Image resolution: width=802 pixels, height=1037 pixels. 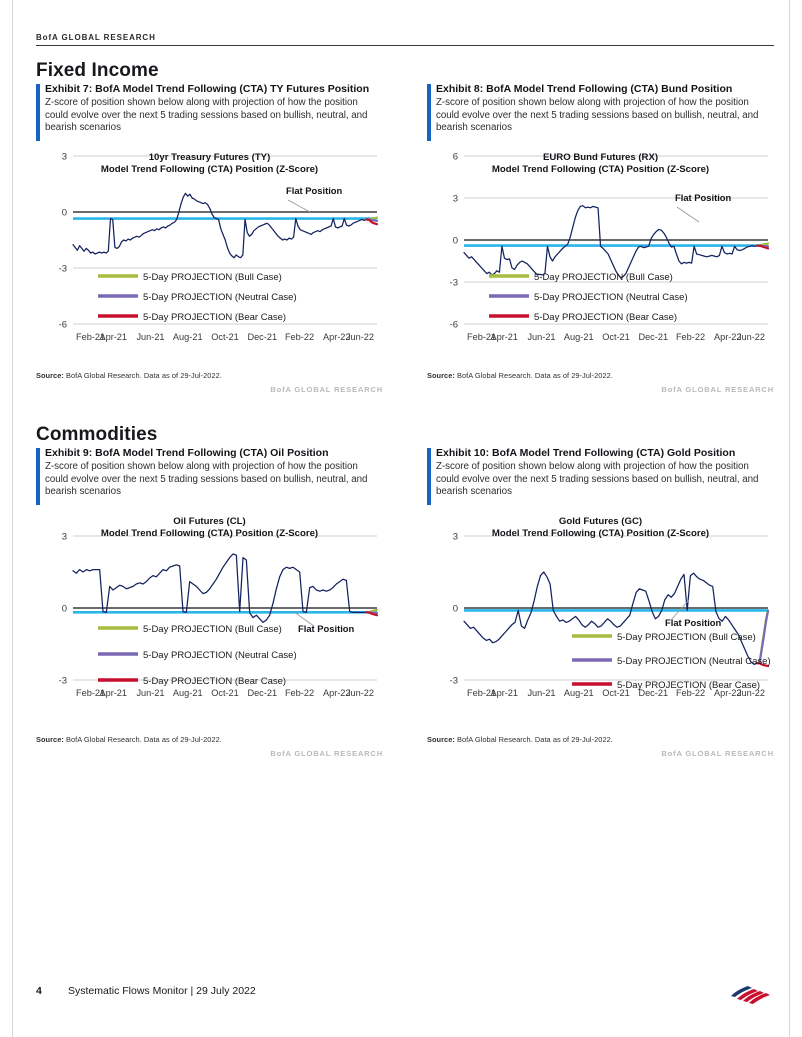 What do you see at coordinates (97, 70) in the screenshot?
I see `section-title-fixed-income: Fixed Income` at bounding box center [97, 70].